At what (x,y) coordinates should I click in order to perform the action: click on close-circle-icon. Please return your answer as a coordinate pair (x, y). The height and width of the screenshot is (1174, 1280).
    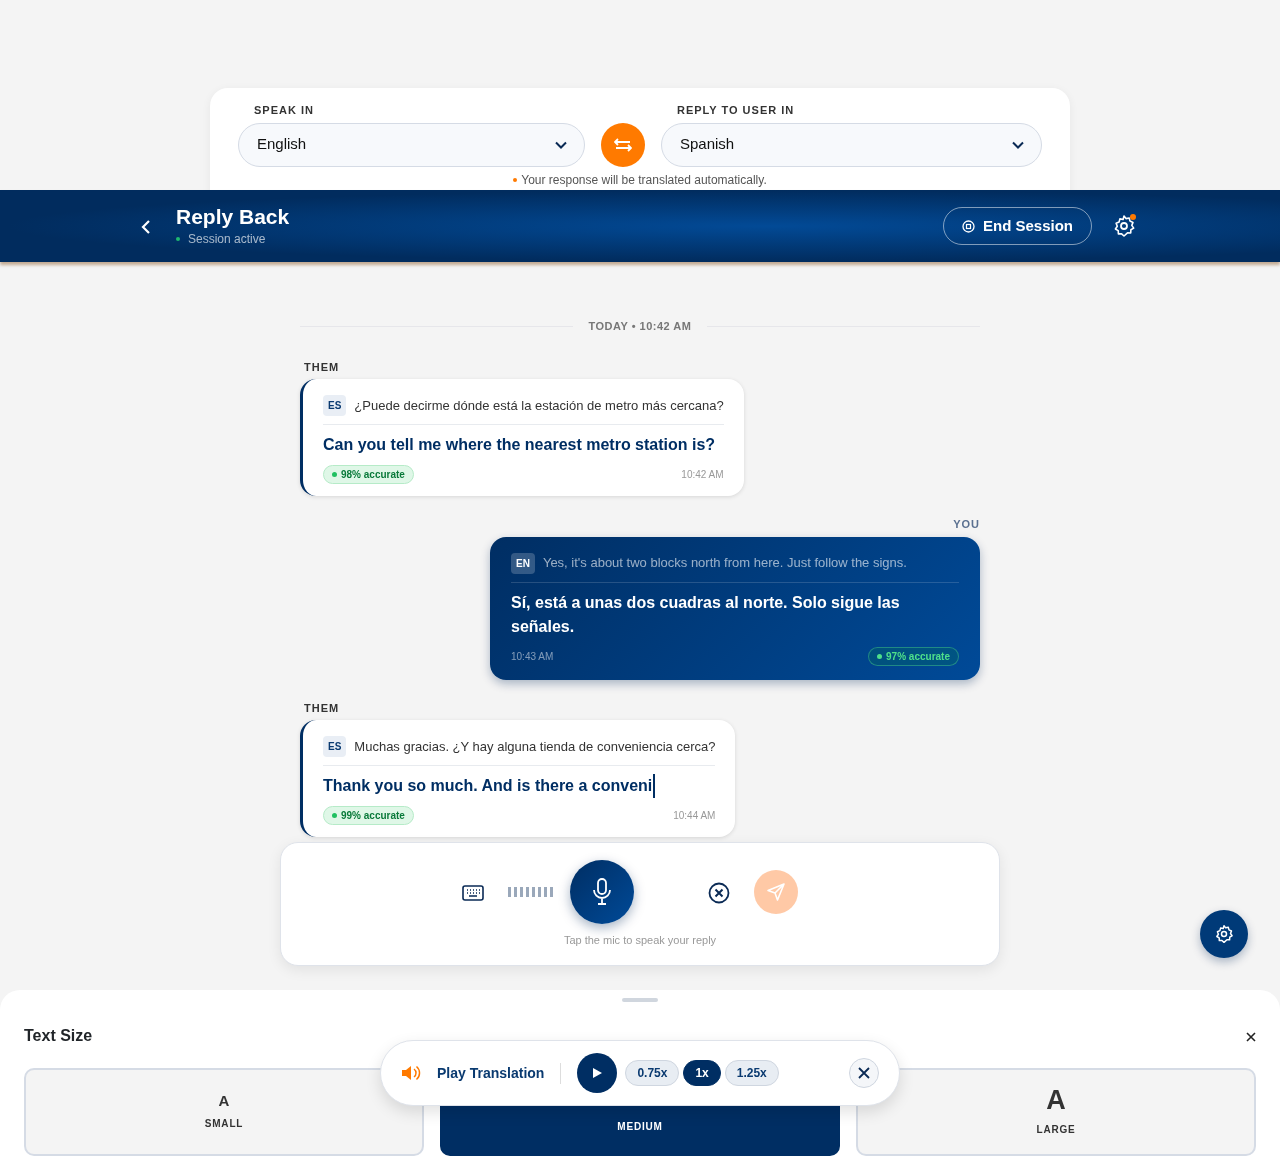
    Looking at the image, I should click on (719, 892).